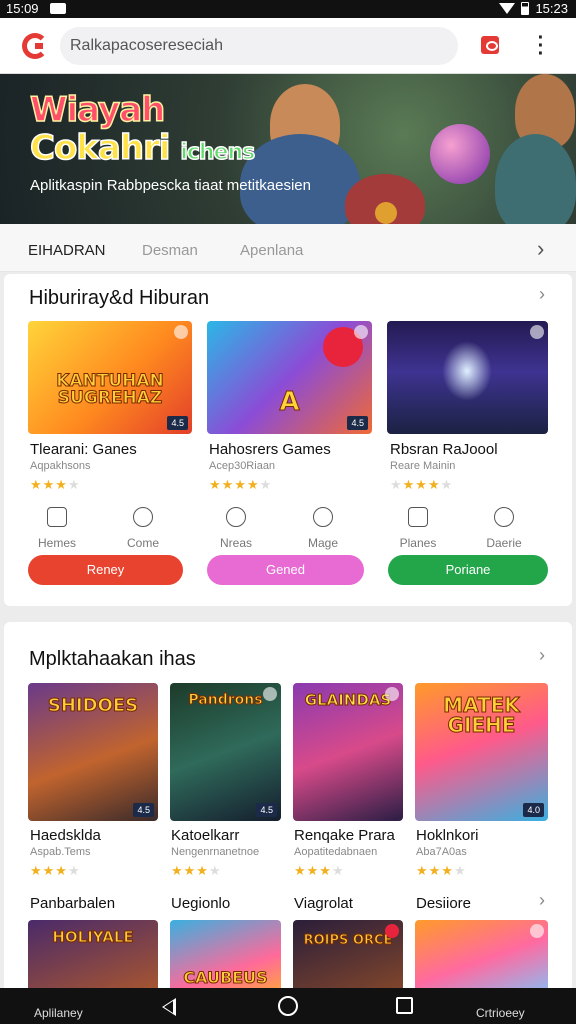 The width and height of the screenshot is (576, 1024). Describe the element at coordinates (218, 152) in the screenshot. I see `hero-title-small: ichens` at that location.